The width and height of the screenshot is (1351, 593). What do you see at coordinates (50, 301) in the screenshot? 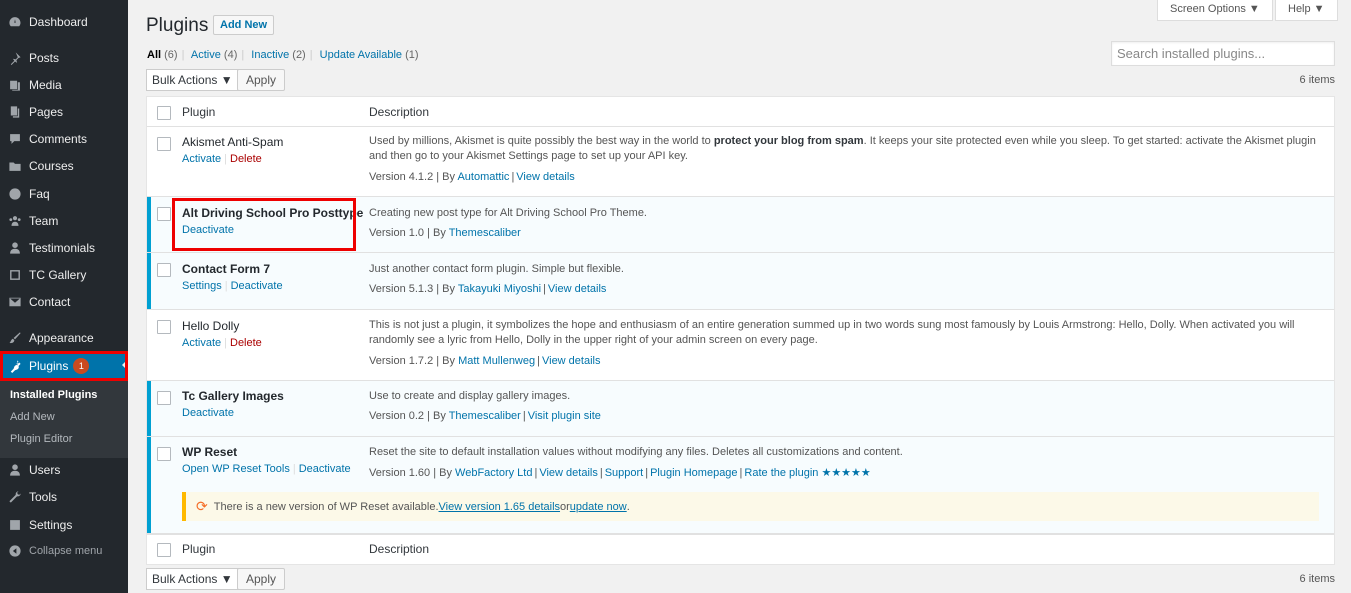
I see `menu-label: Contact` at bounding box center [50, 301].